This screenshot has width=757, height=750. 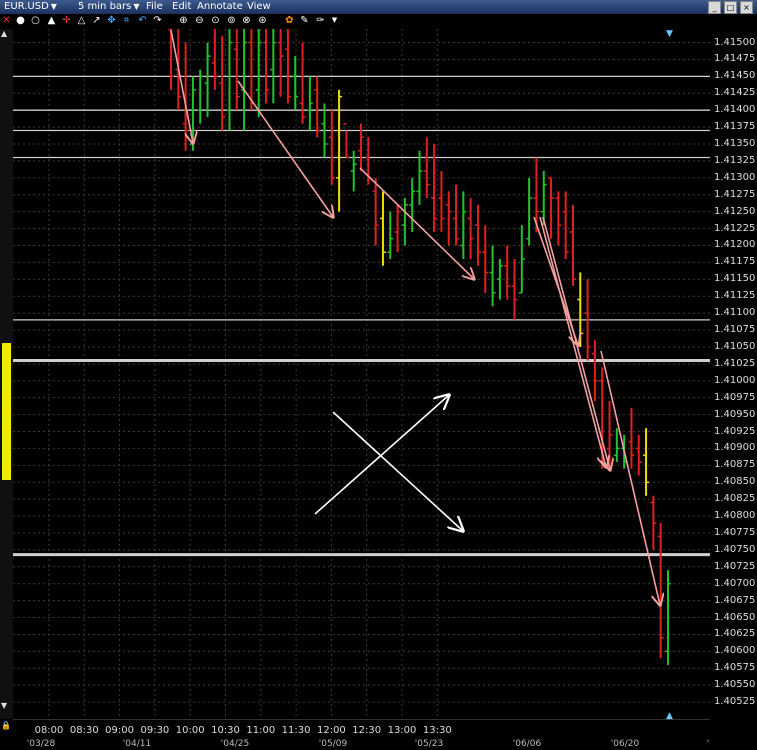 I want to click on zoom-in-icon: ⊕, so click(x=183, y=20).